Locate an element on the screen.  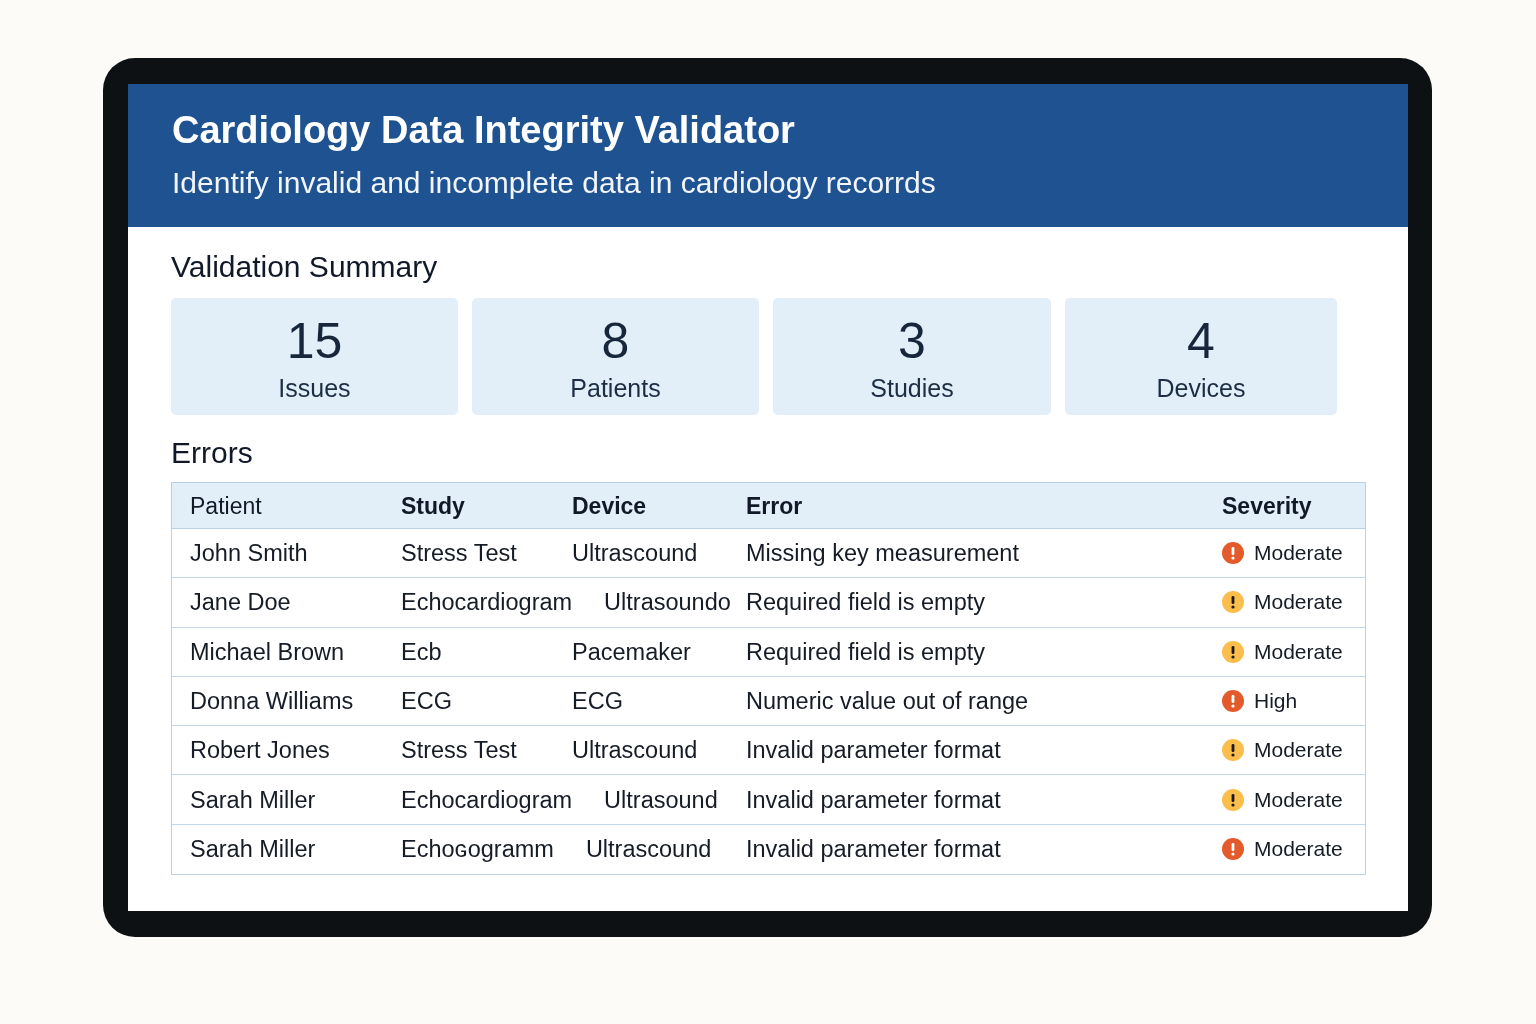
table-cell: Michael Brown is located at coordinates (267, 651).